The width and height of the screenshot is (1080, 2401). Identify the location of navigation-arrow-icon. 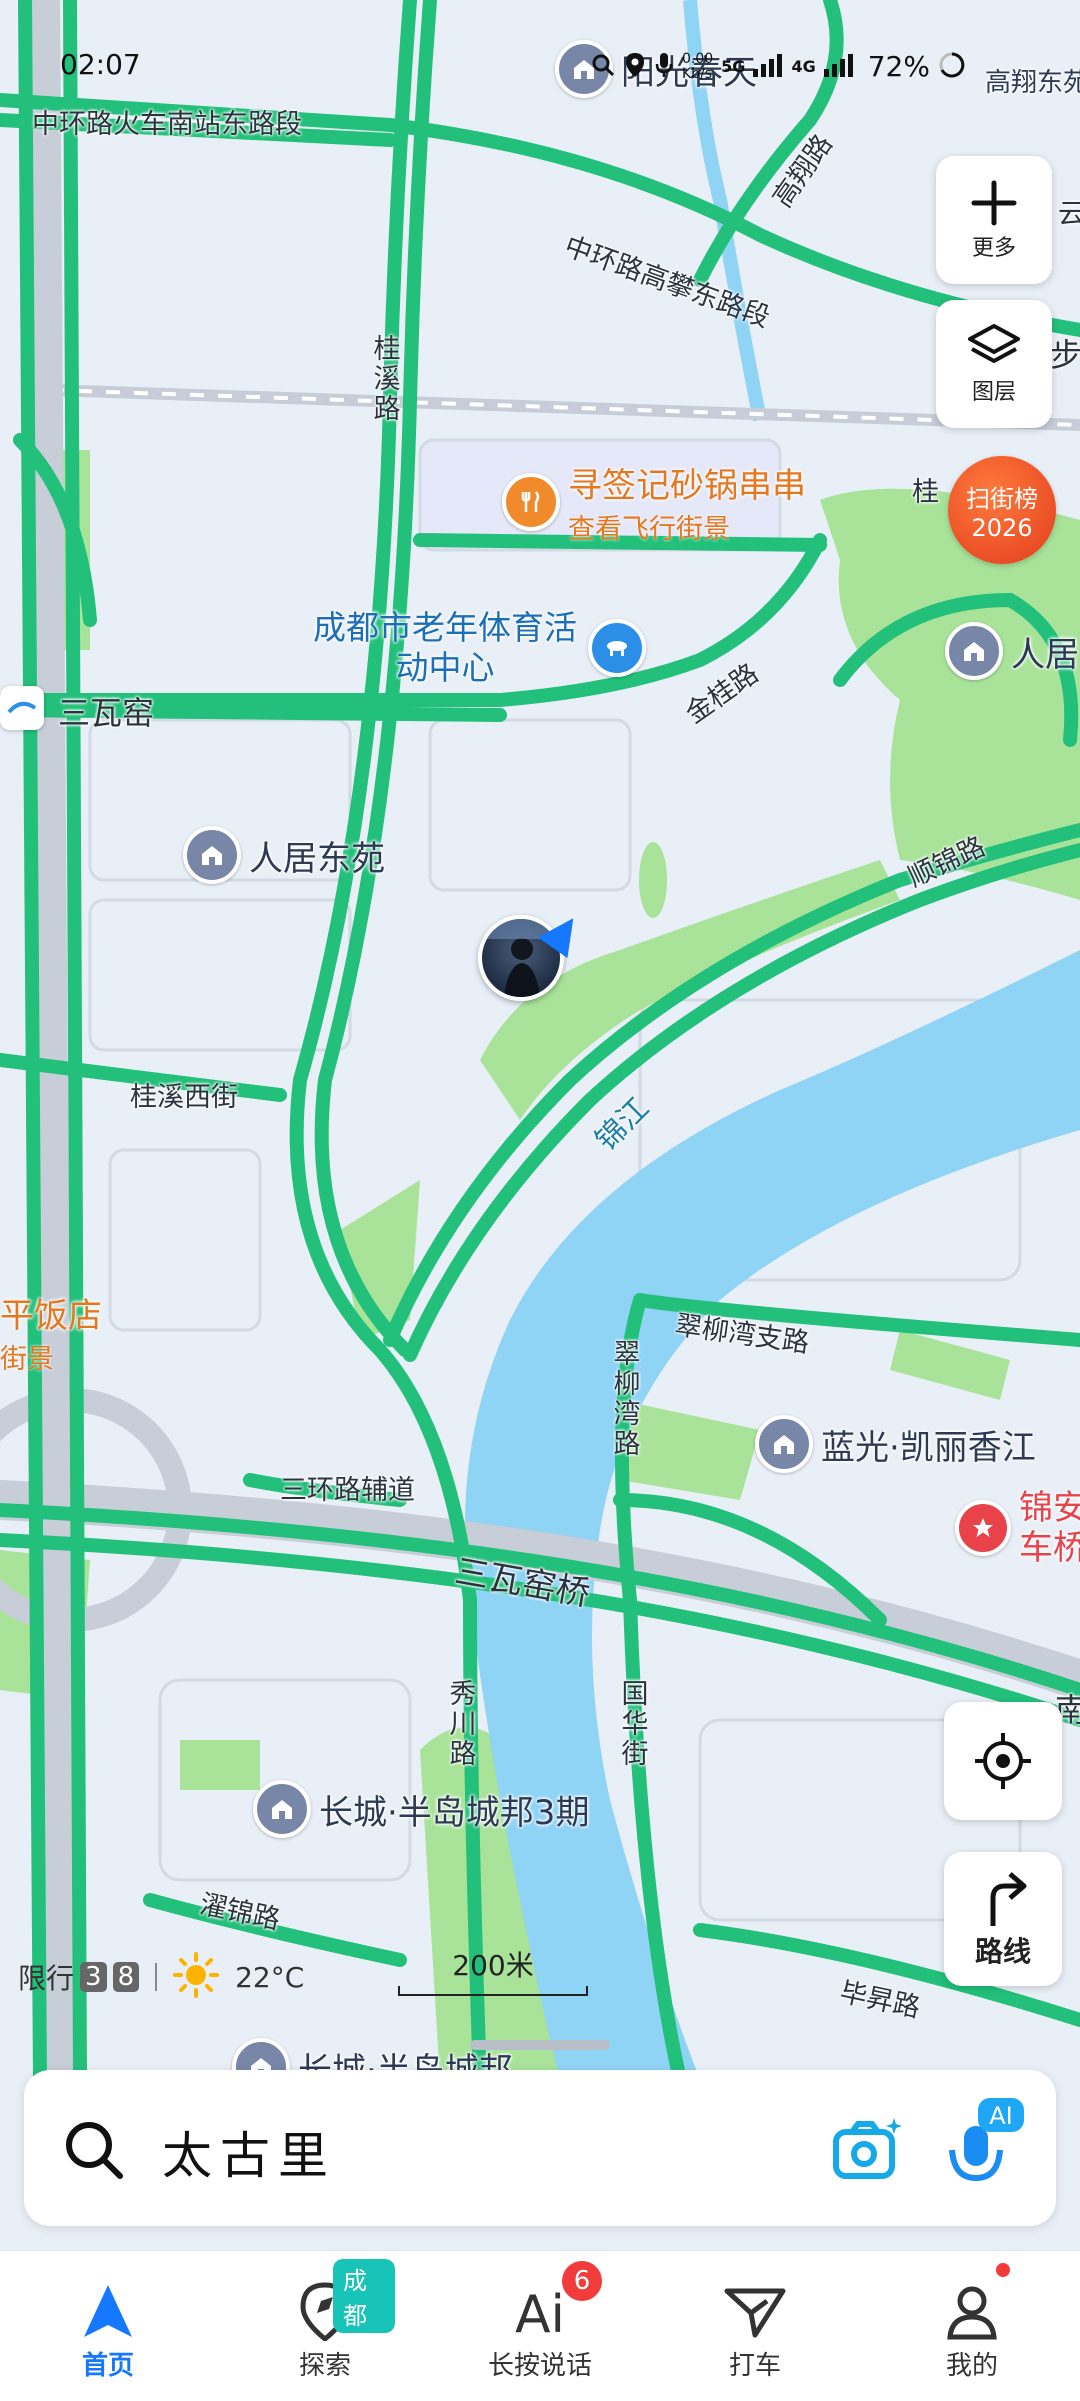
(108, 2313).